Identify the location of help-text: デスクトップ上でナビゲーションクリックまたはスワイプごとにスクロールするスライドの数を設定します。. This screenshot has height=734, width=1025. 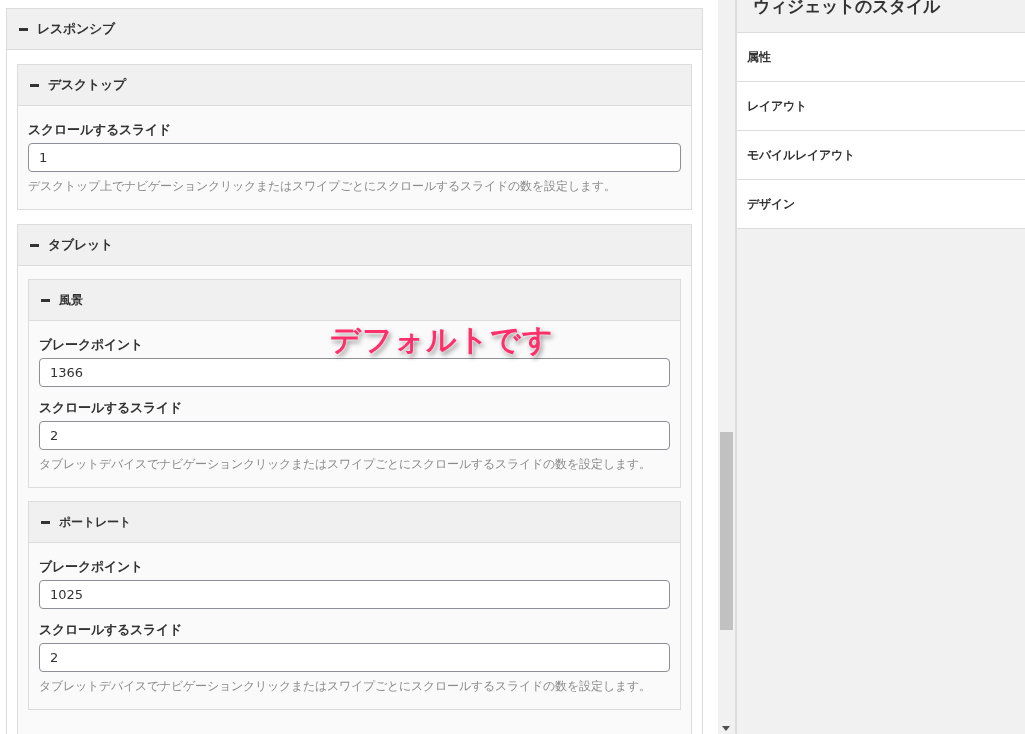
(322, 186).